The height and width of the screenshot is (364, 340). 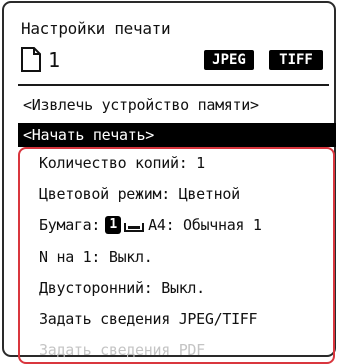 I want to click on divider, so click(x=173, y=85).